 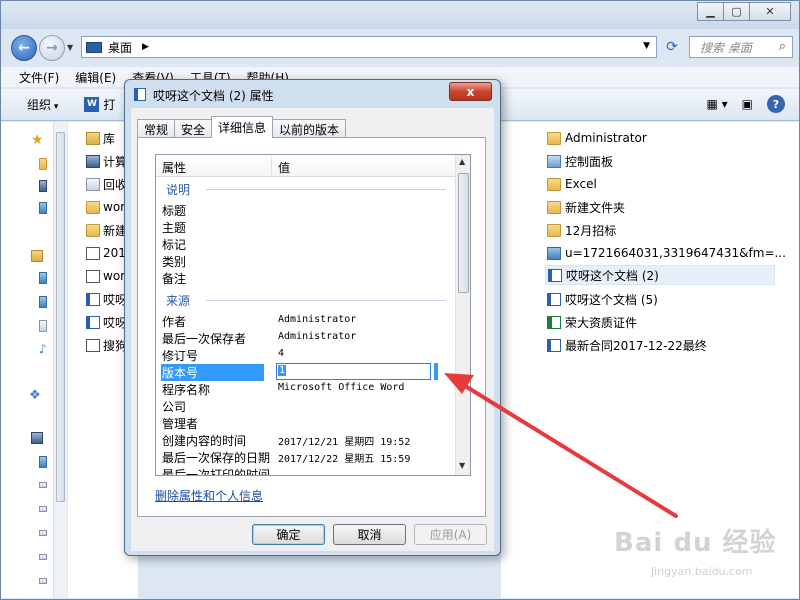 I want to click on desktop-icon, so click(x=94, y=47).